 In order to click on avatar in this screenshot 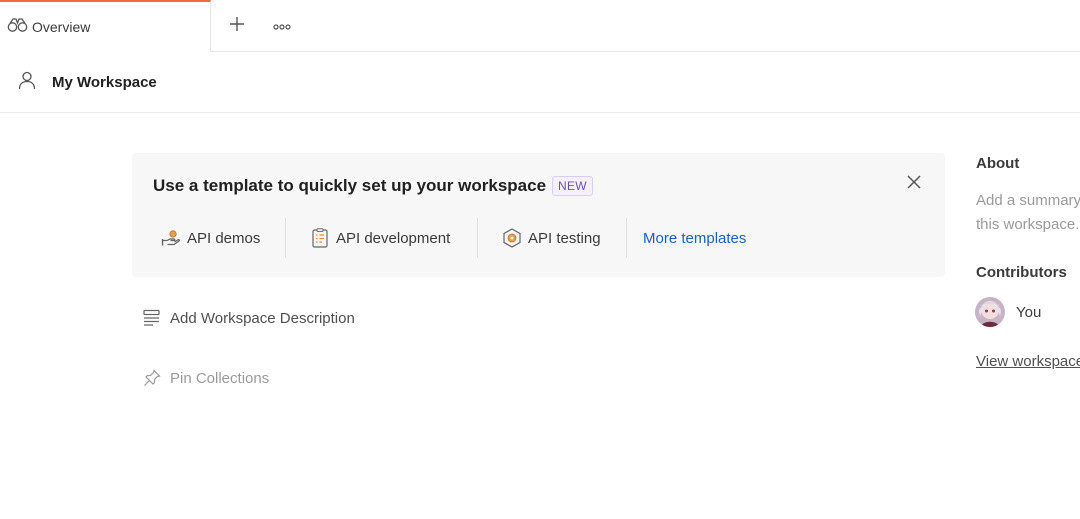, I will do `click(990, 312)`.